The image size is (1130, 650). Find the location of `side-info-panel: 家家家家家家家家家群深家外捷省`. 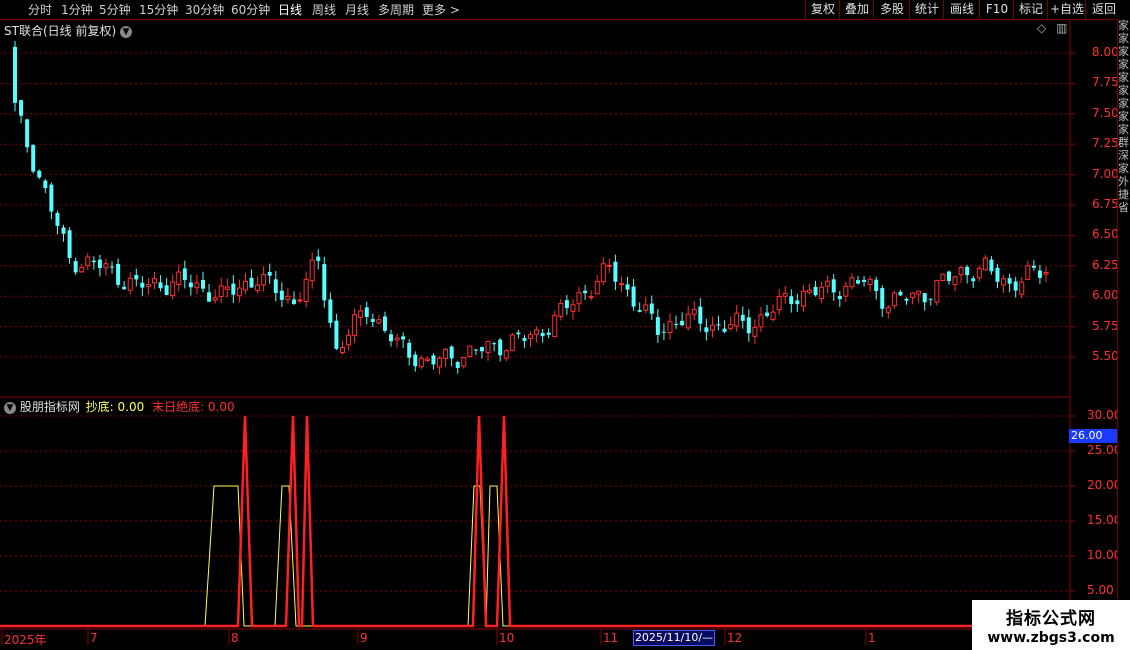

side-info-panel: 家家家家家家家家家群深家外捷省 is located at coordinates (1123, 309).